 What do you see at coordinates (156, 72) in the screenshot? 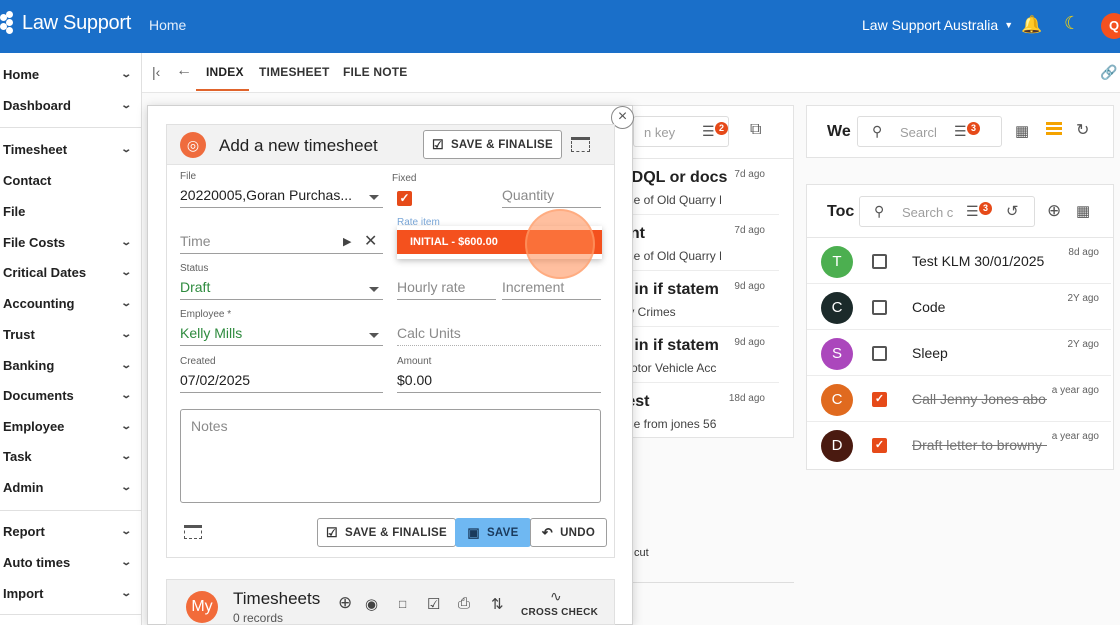
I see `first-page-icon: |‹` at bounding box center [156, 72].